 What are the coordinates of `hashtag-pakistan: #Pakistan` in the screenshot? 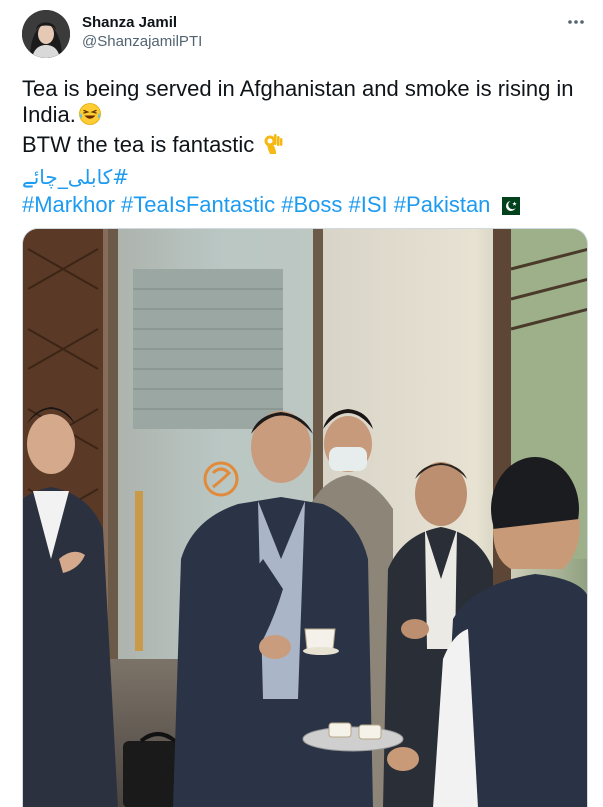 It's located at (442, 204).